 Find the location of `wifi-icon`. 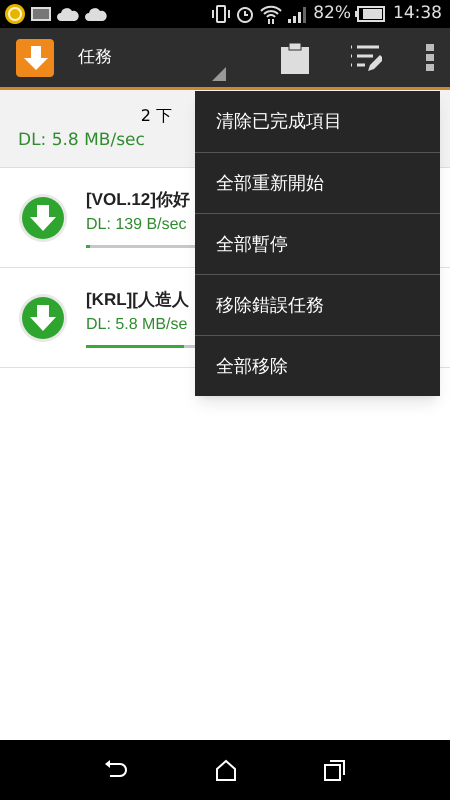

wifi-icon is located at coordinates (271, 14).